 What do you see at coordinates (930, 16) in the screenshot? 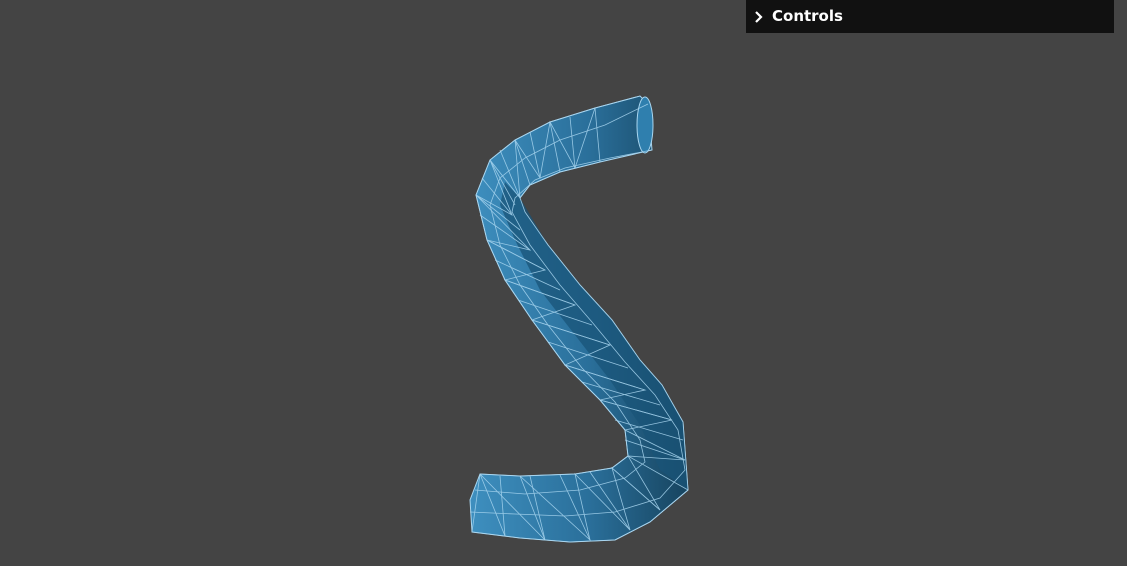
I see `controls-toggle: Controls` at bounding box center [930, 16].